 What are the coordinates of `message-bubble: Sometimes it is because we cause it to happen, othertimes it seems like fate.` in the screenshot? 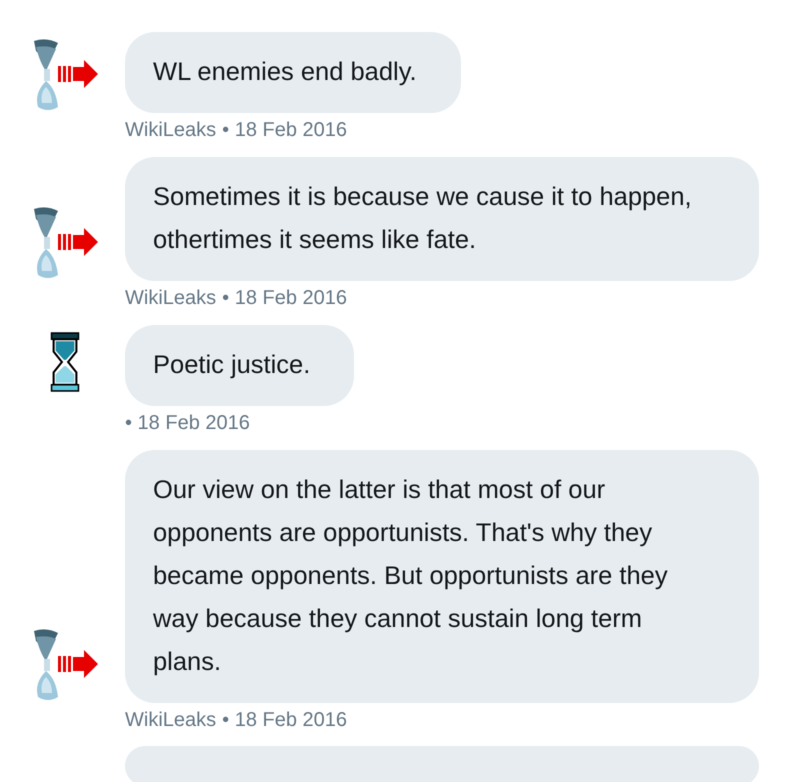 It's located at (442, 219).